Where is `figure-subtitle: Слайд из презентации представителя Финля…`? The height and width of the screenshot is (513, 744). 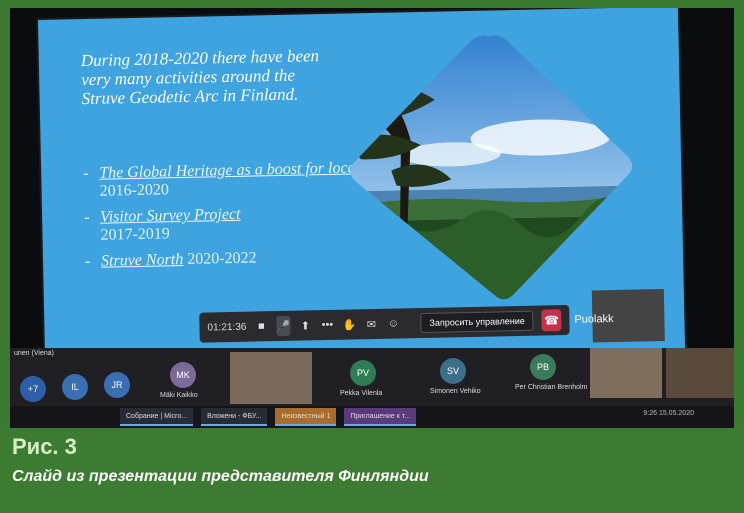
figure-subtitle: Слайд из презентации представителя Финля… is located at coordinates (220, 476).